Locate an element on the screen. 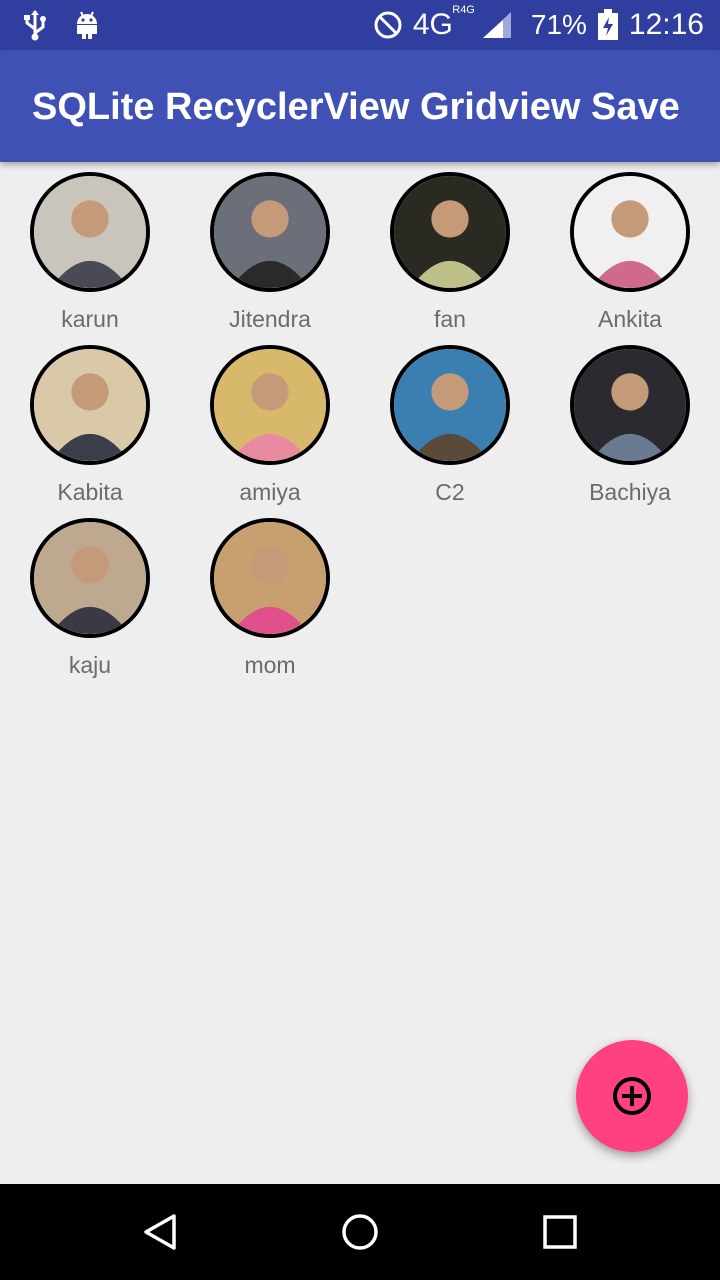  contact-item: C2 is located at coordinates (450, 425).